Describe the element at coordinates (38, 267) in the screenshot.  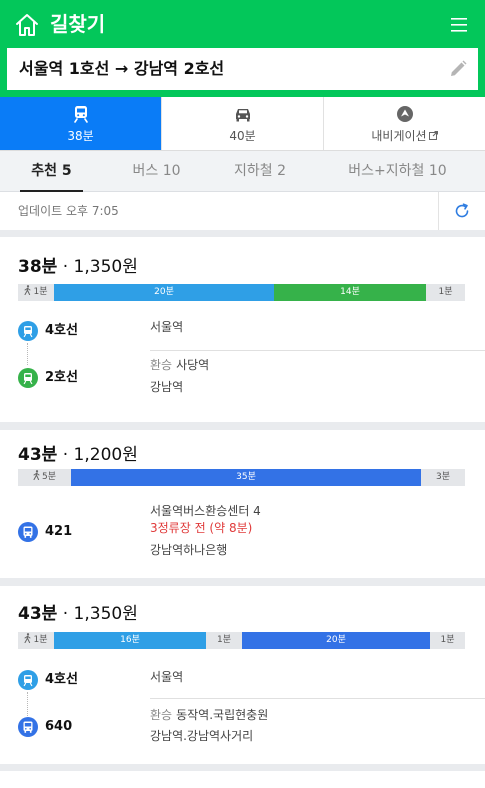
I see `route-time: 38분` at that location.